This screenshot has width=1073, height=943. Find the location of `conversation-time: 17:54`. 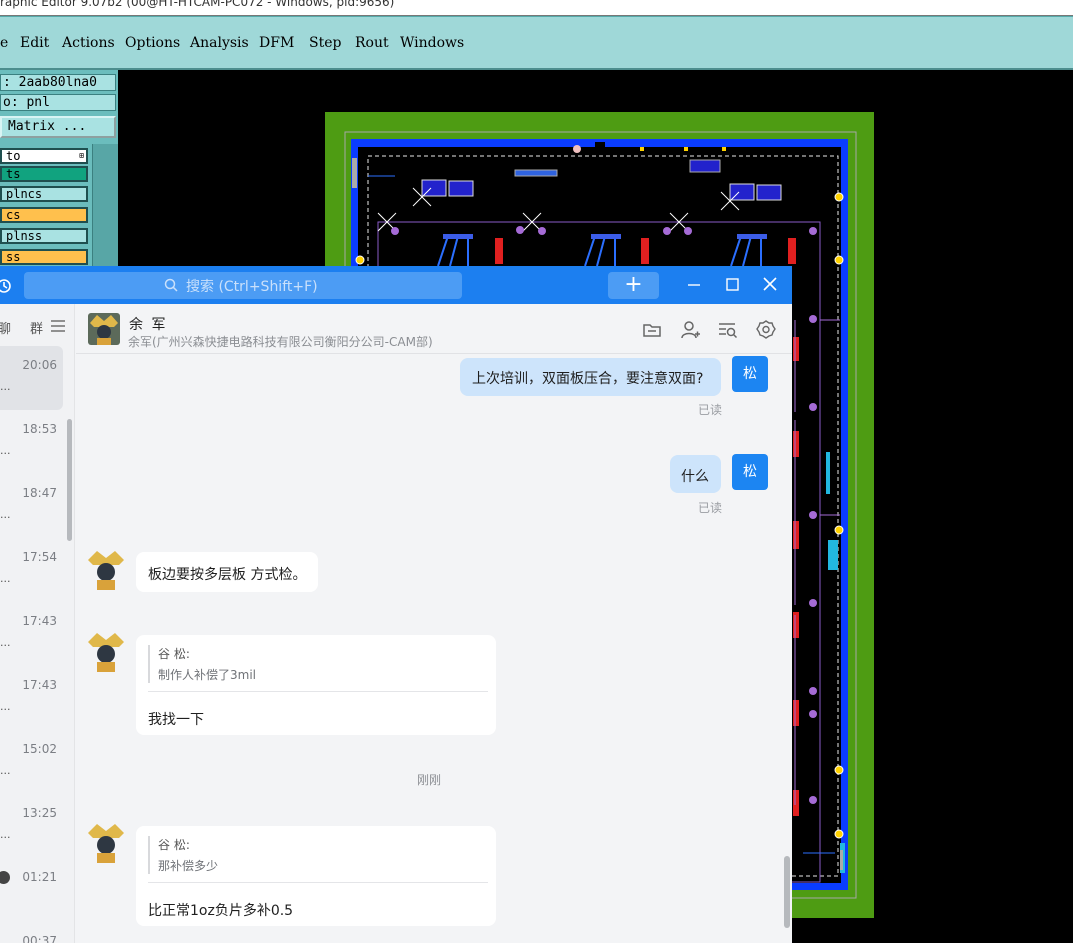

conversation-time: 17:54 is located at coordinates (39, 557).